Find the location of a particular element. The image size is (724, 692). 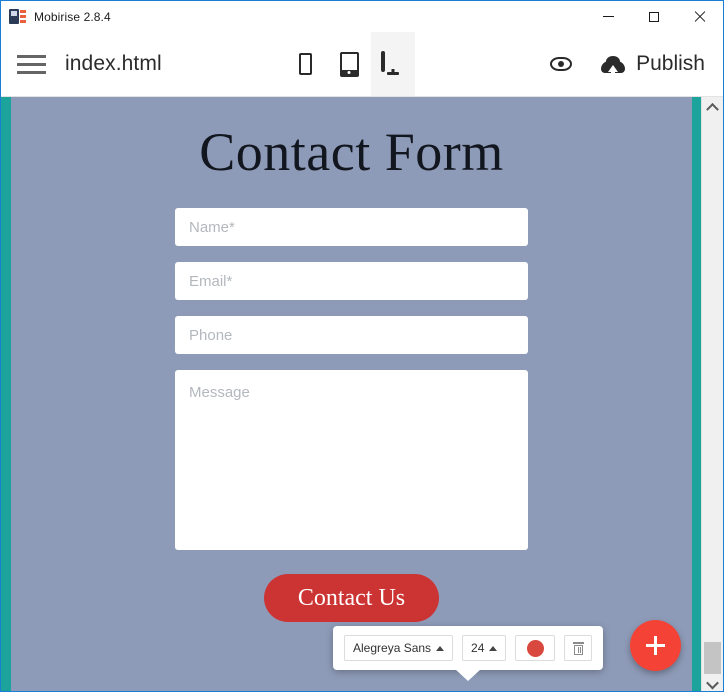

contact-us-button: Contact Us is located at coordinates (351, 598).